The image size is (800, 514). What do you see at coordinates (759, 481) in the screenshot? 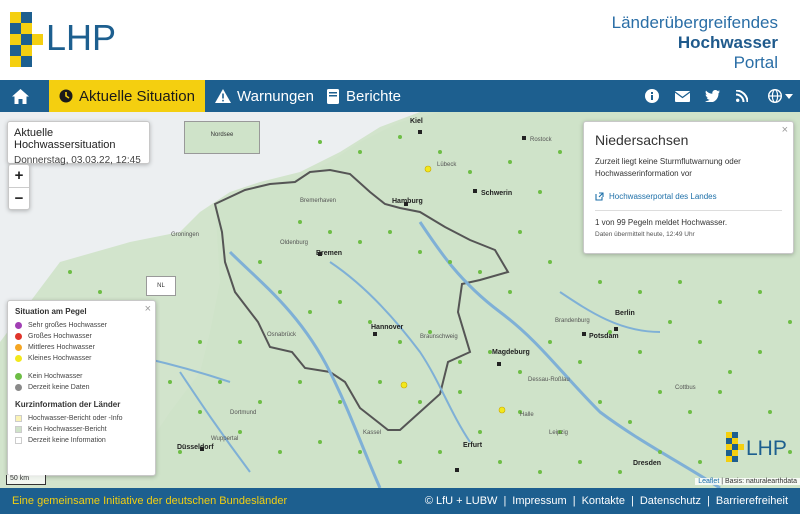
I see `attribution-text: | Basis: naturalearthdata` at bounding box center [759, 481].